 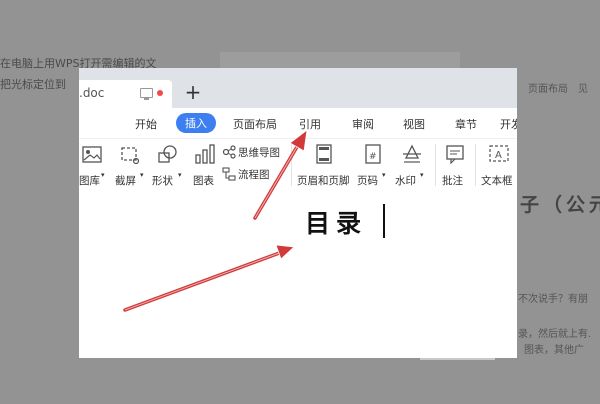 What do you see at coordinates (196, 123) in the screenshot?
I see `menu-insert: 插入` at bounding box center [196, 123].